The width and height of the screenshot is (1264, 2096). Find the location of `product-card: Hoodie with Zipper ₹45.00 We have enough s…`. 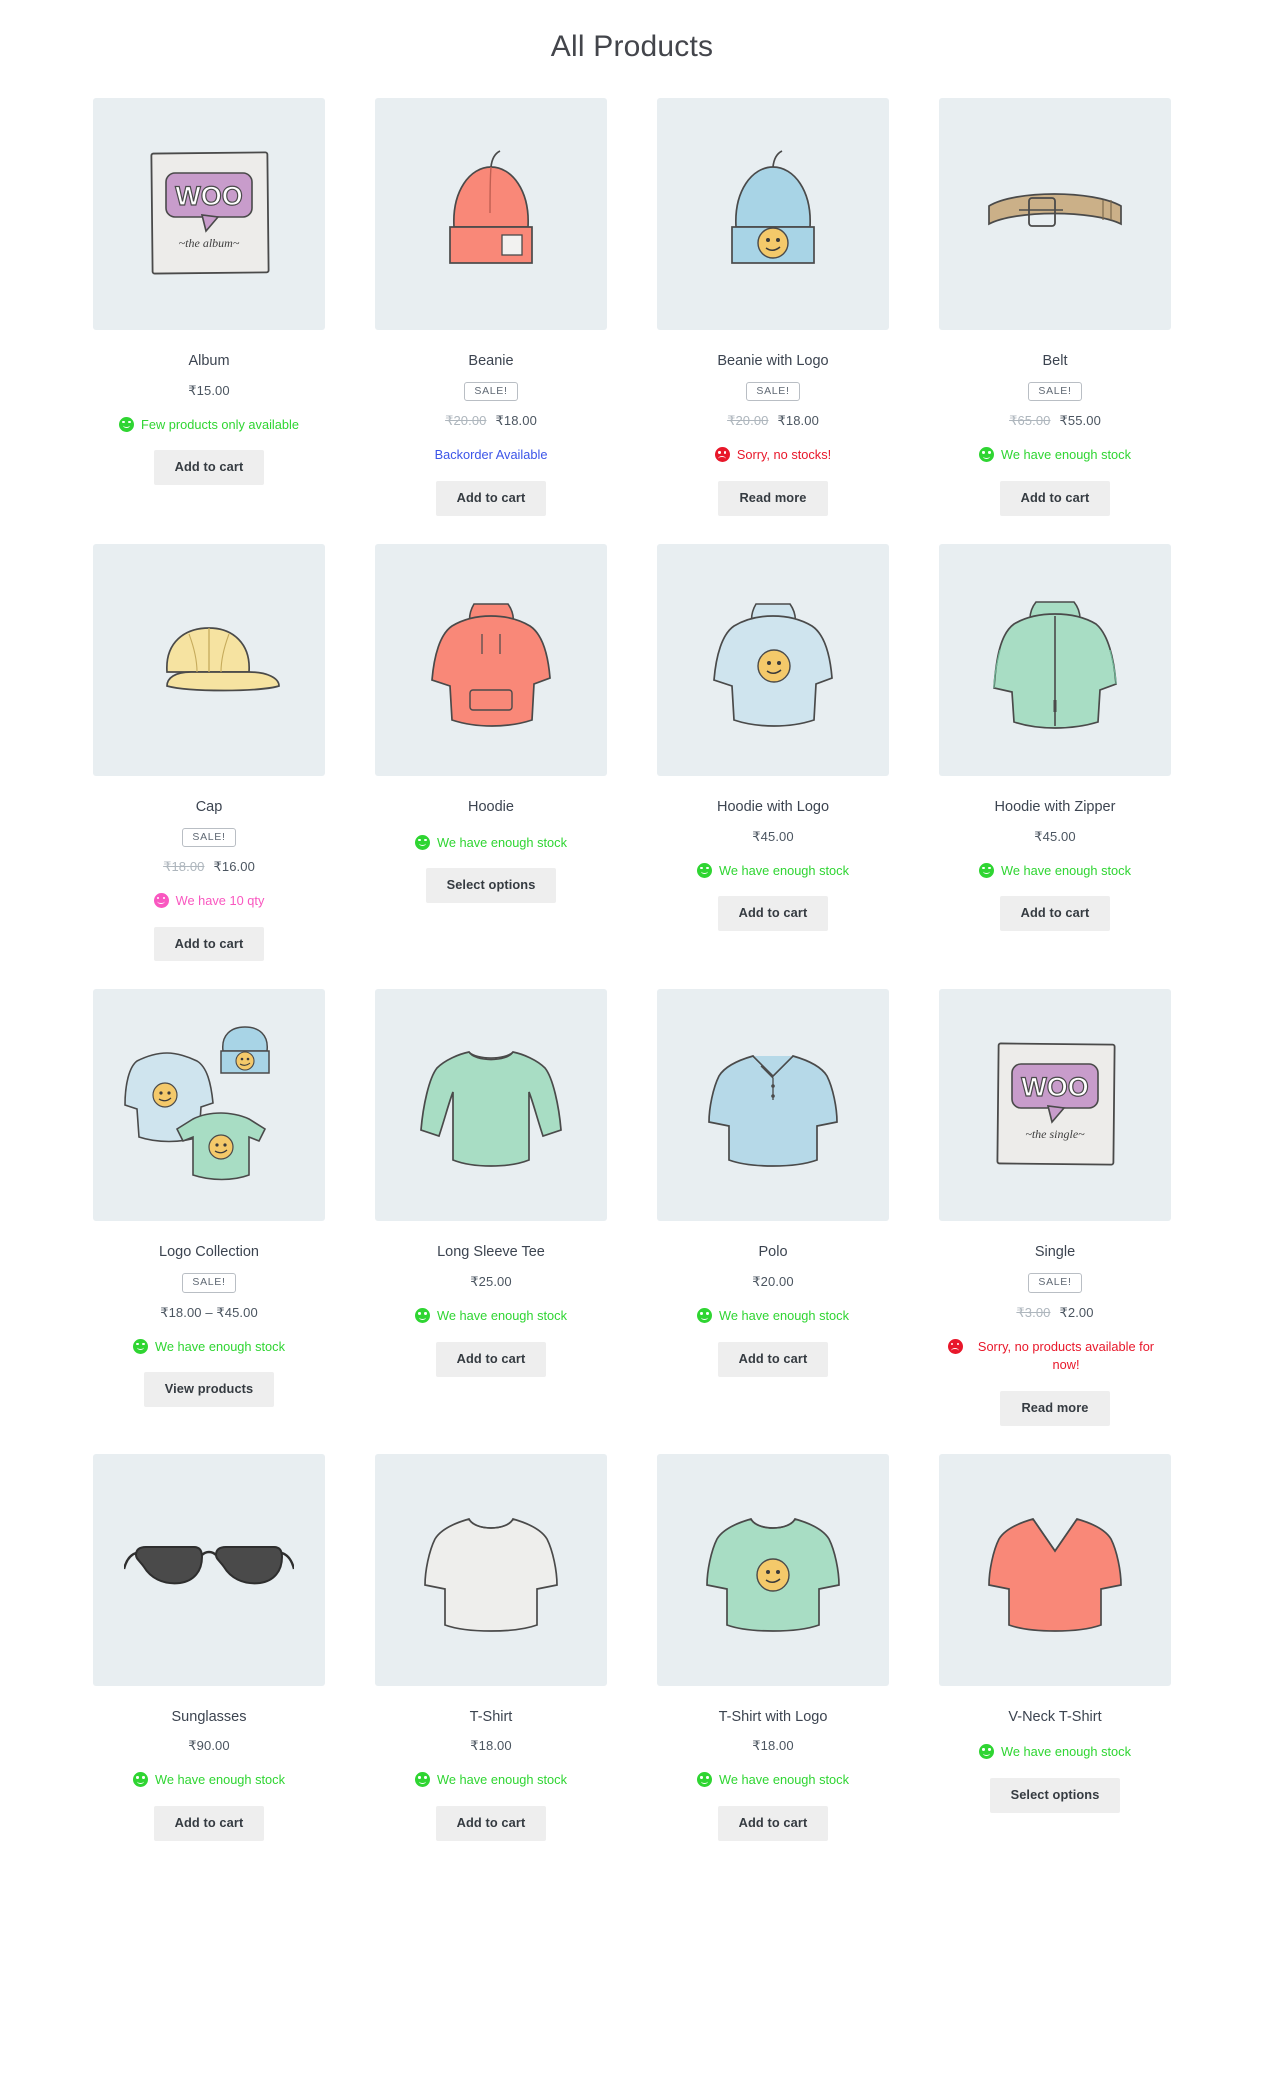

product-card: Hoodie with Zipper ₹45.00 We have enough s… is located at coordinates (1055, 752).